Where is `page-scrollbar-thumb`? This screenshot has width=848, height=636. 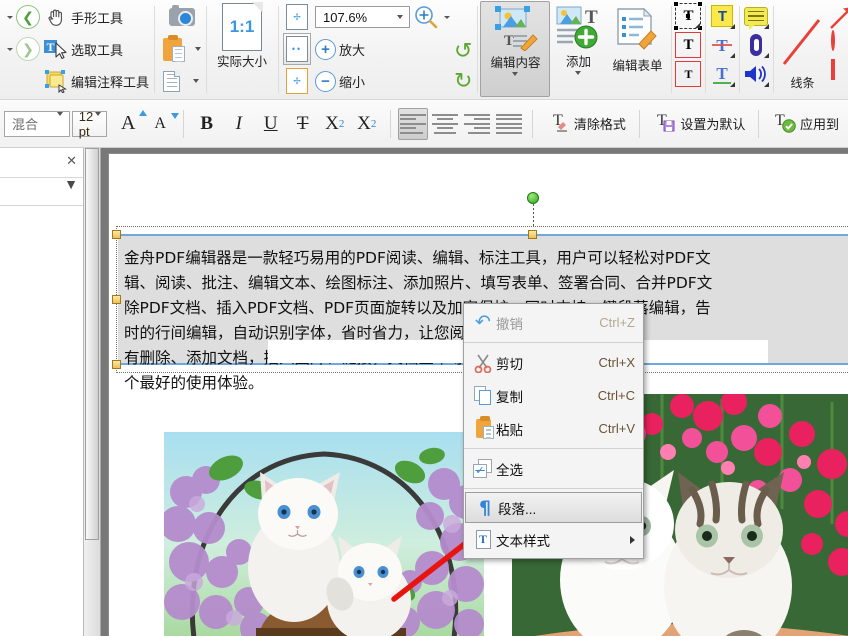 page-scrollbar-thumb is located at coordinates (92, 344).